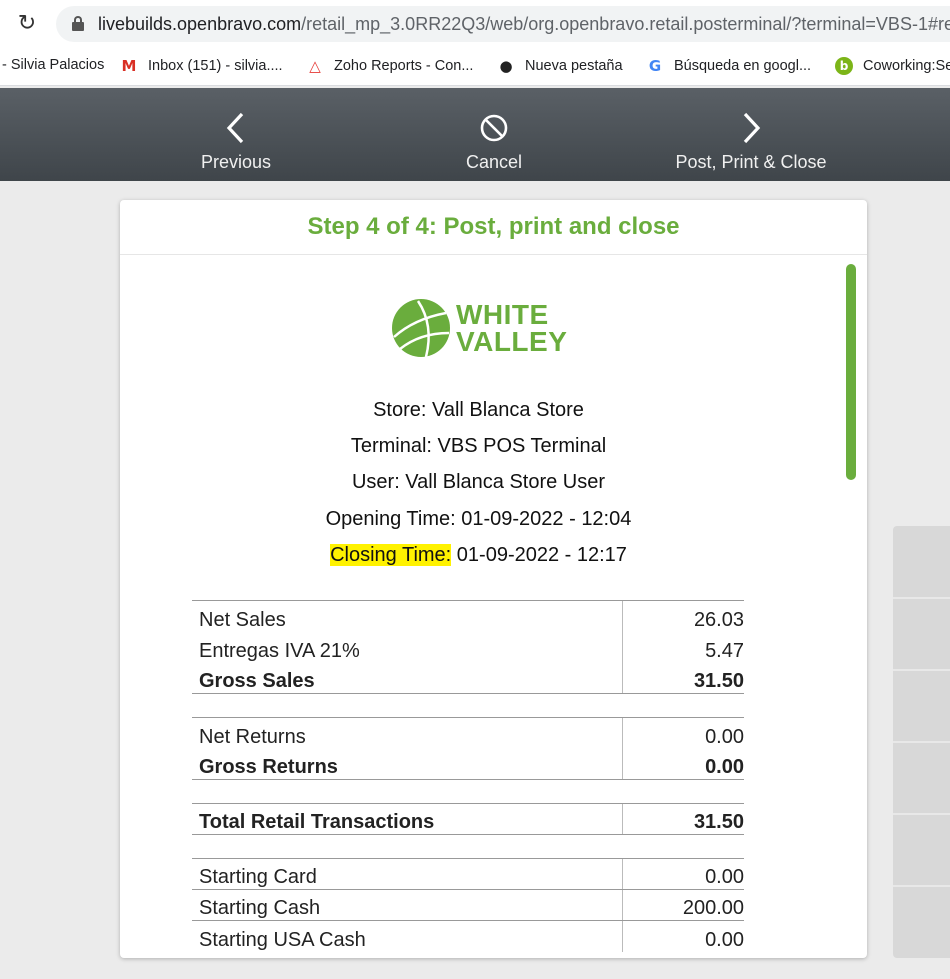  I want to click on row-value: 200.00, so click(682, 905).